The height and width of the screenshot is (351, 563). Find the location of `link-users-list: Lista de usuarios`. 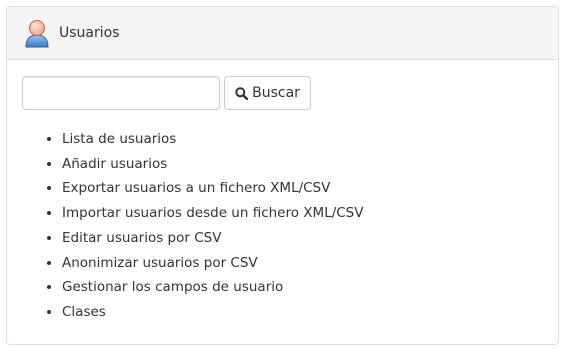

link-users-list: Lista de usuarios is located at coordinates (119, 139).